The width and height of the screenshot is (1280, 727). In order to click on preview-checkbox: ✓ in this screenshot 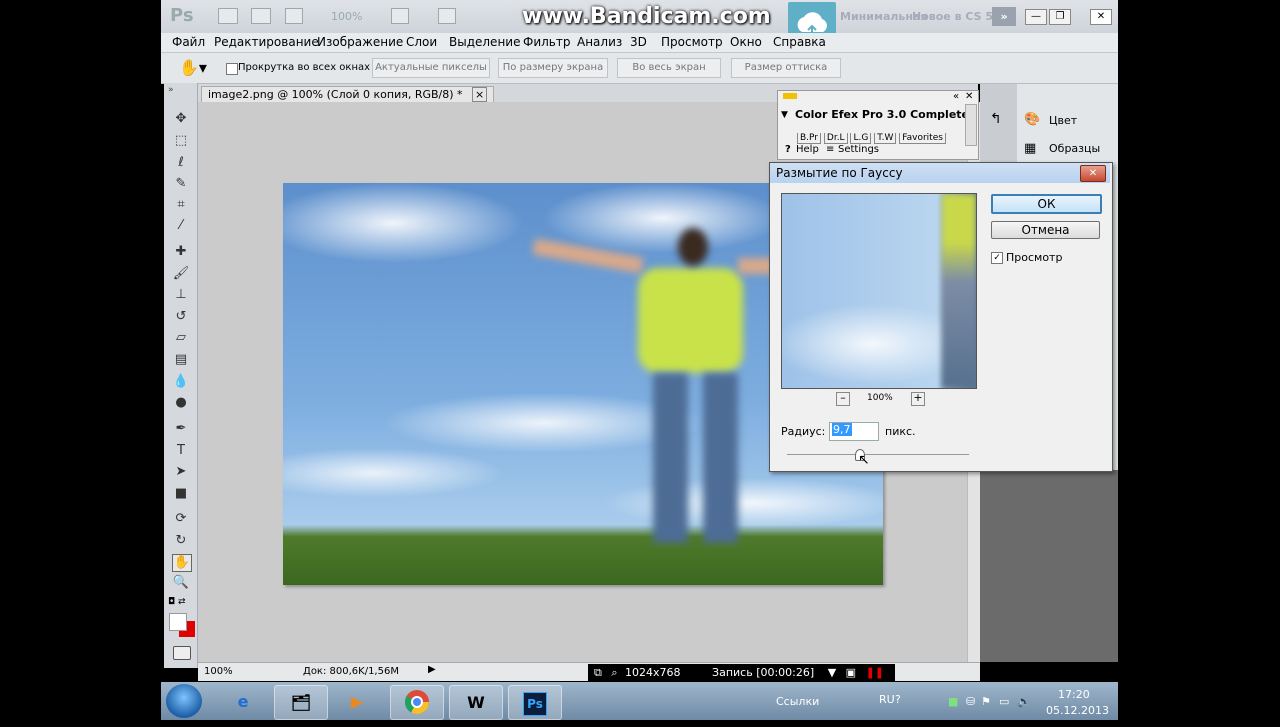, I will do `click(997, 258)`.